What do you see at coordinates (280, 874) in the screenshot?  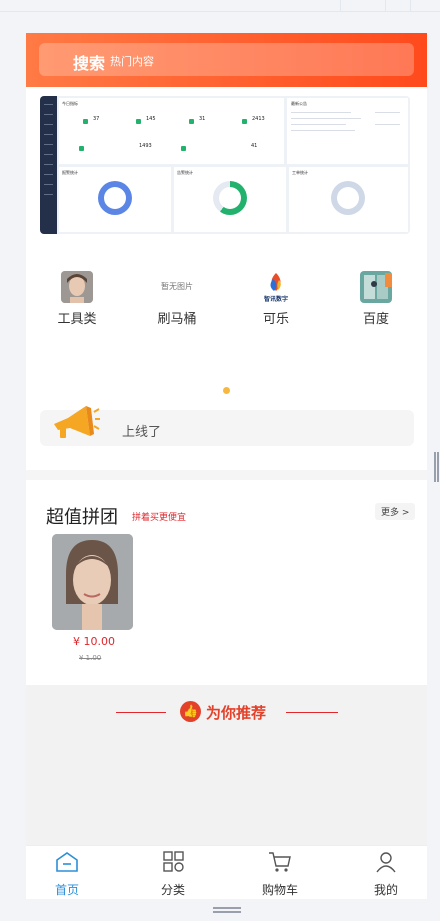 I see `tab-cart: 购物车` at bounding box center [280, 874].